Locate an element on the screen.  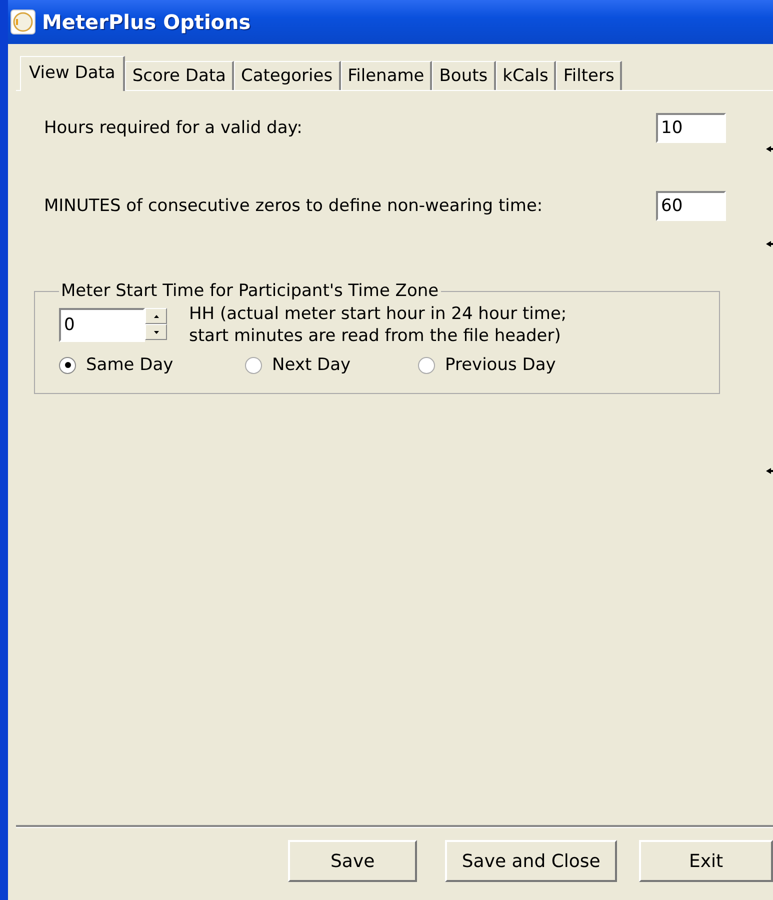
group-title: Meter Start Time for Participant's Time Zone is located at coordinates (250, 291).